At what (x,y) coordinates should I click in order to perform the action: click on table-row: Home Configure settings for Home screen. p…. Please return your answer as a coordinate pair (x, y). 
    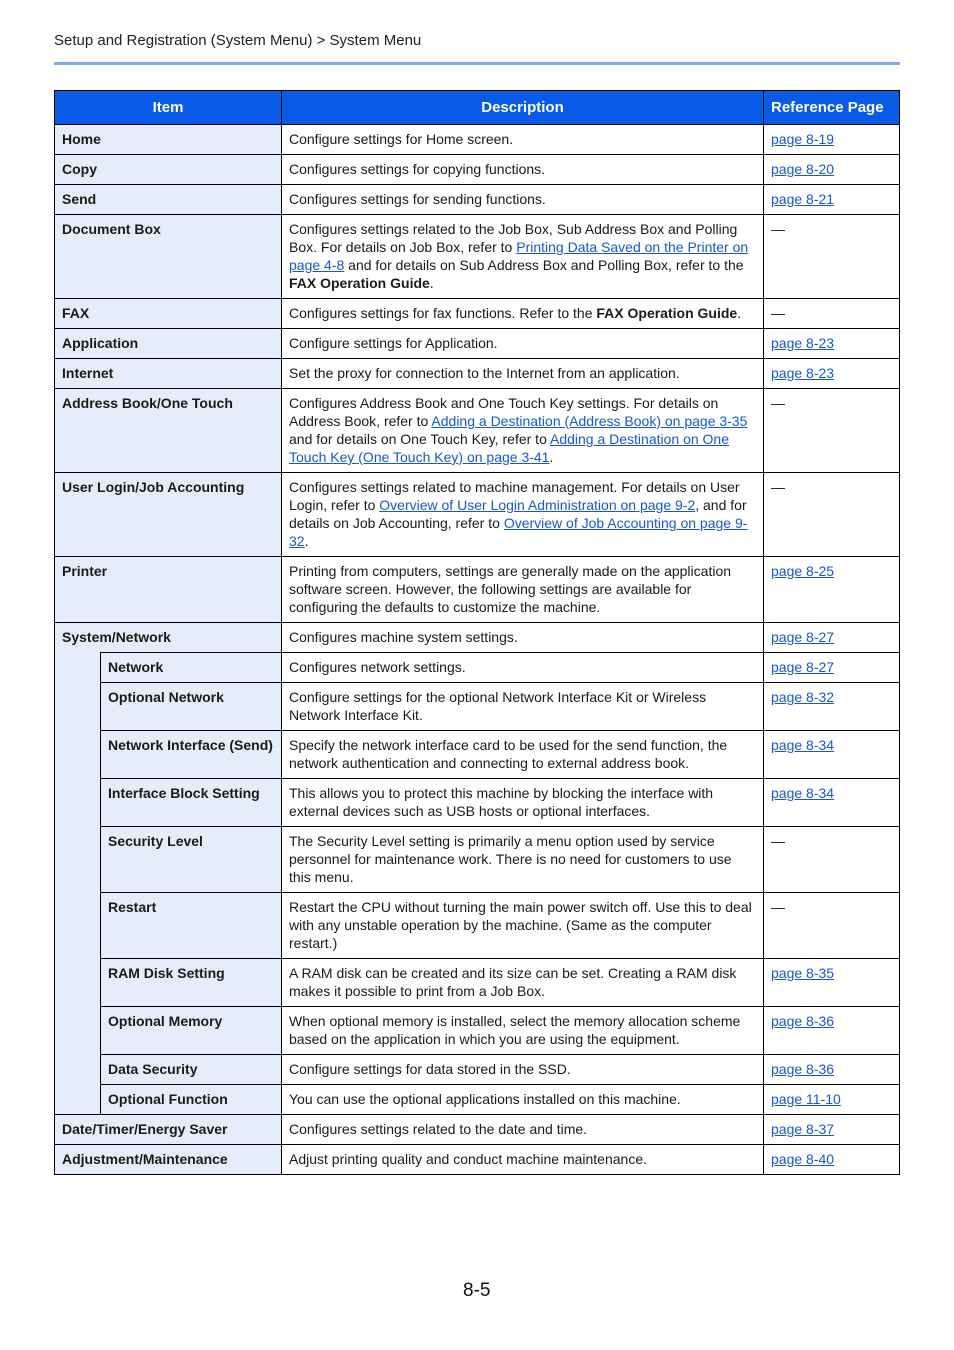
    Looking at the image, I should click on (477, 139).